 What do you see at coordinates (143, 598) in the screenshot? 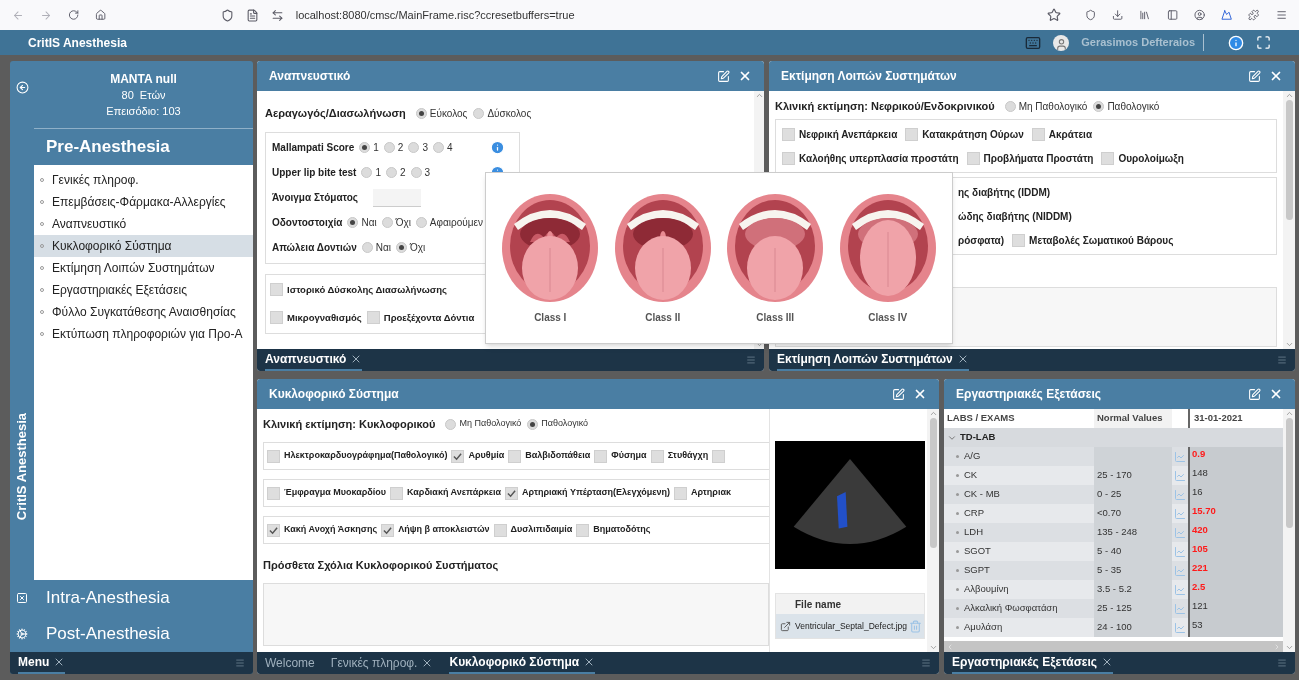
I see `section-header: Intra-Anesthesia` at bounding box center [143, 598].